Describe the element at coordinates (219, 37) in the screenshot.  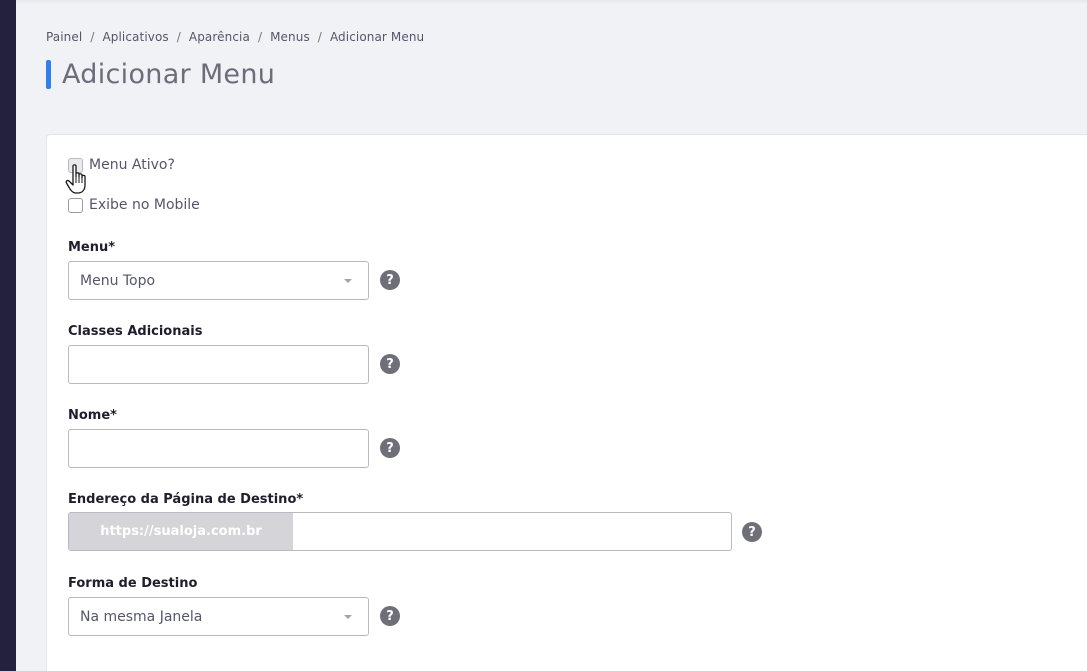
I see `breadcrumb-aparencia: Aparência` at that location.